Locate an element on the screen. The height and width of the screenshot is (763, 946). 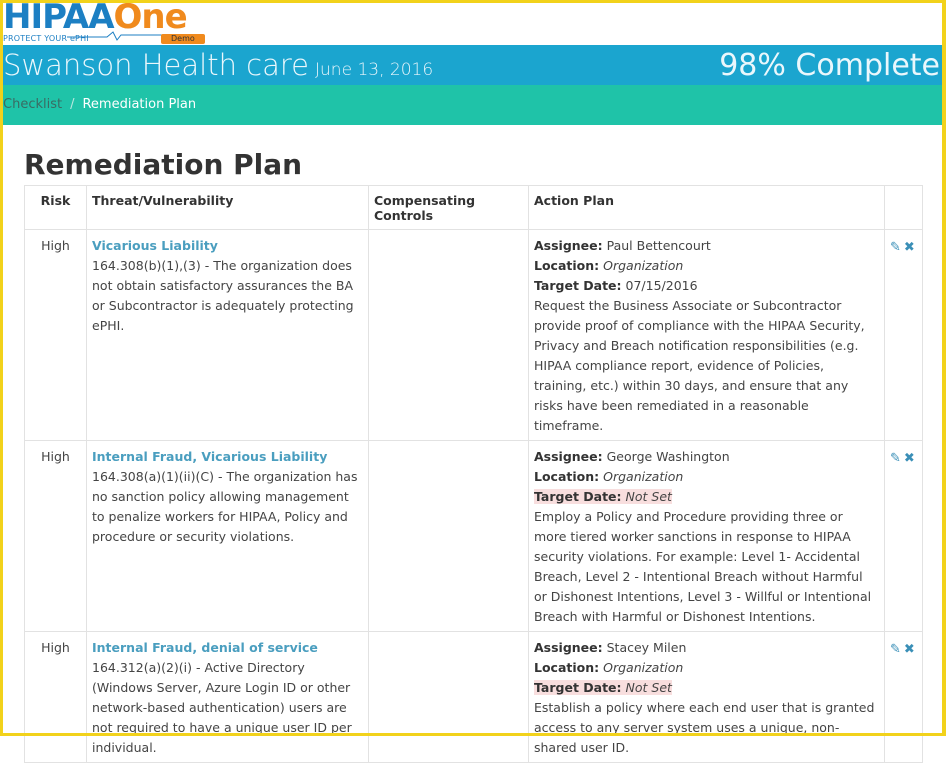
logo-tagline: PROTECT YOUR ePHI is located at coordinates (46, 38).